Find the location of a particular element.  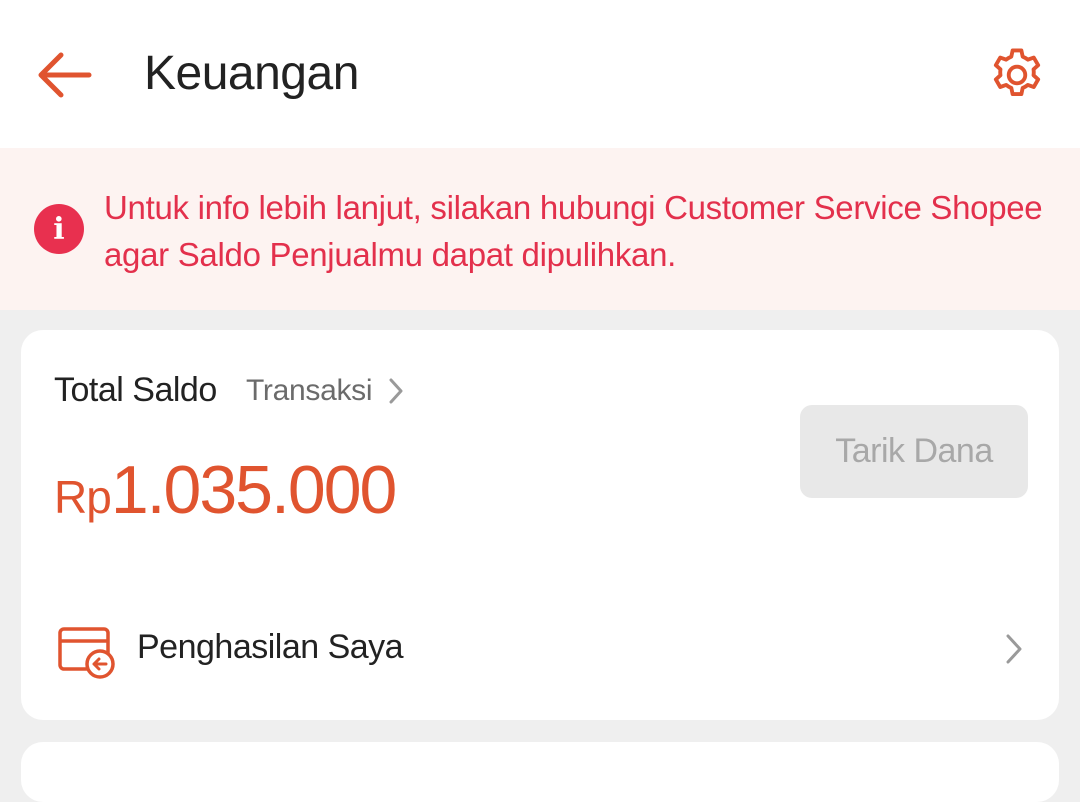

next-card is located at coordinates (540, 772).